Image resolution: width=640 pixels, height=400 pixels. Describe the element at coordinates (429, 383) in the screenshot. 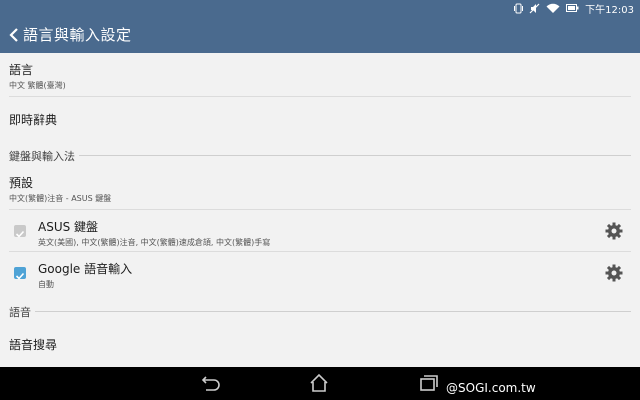

I see `nav-recents-icon` at that location.